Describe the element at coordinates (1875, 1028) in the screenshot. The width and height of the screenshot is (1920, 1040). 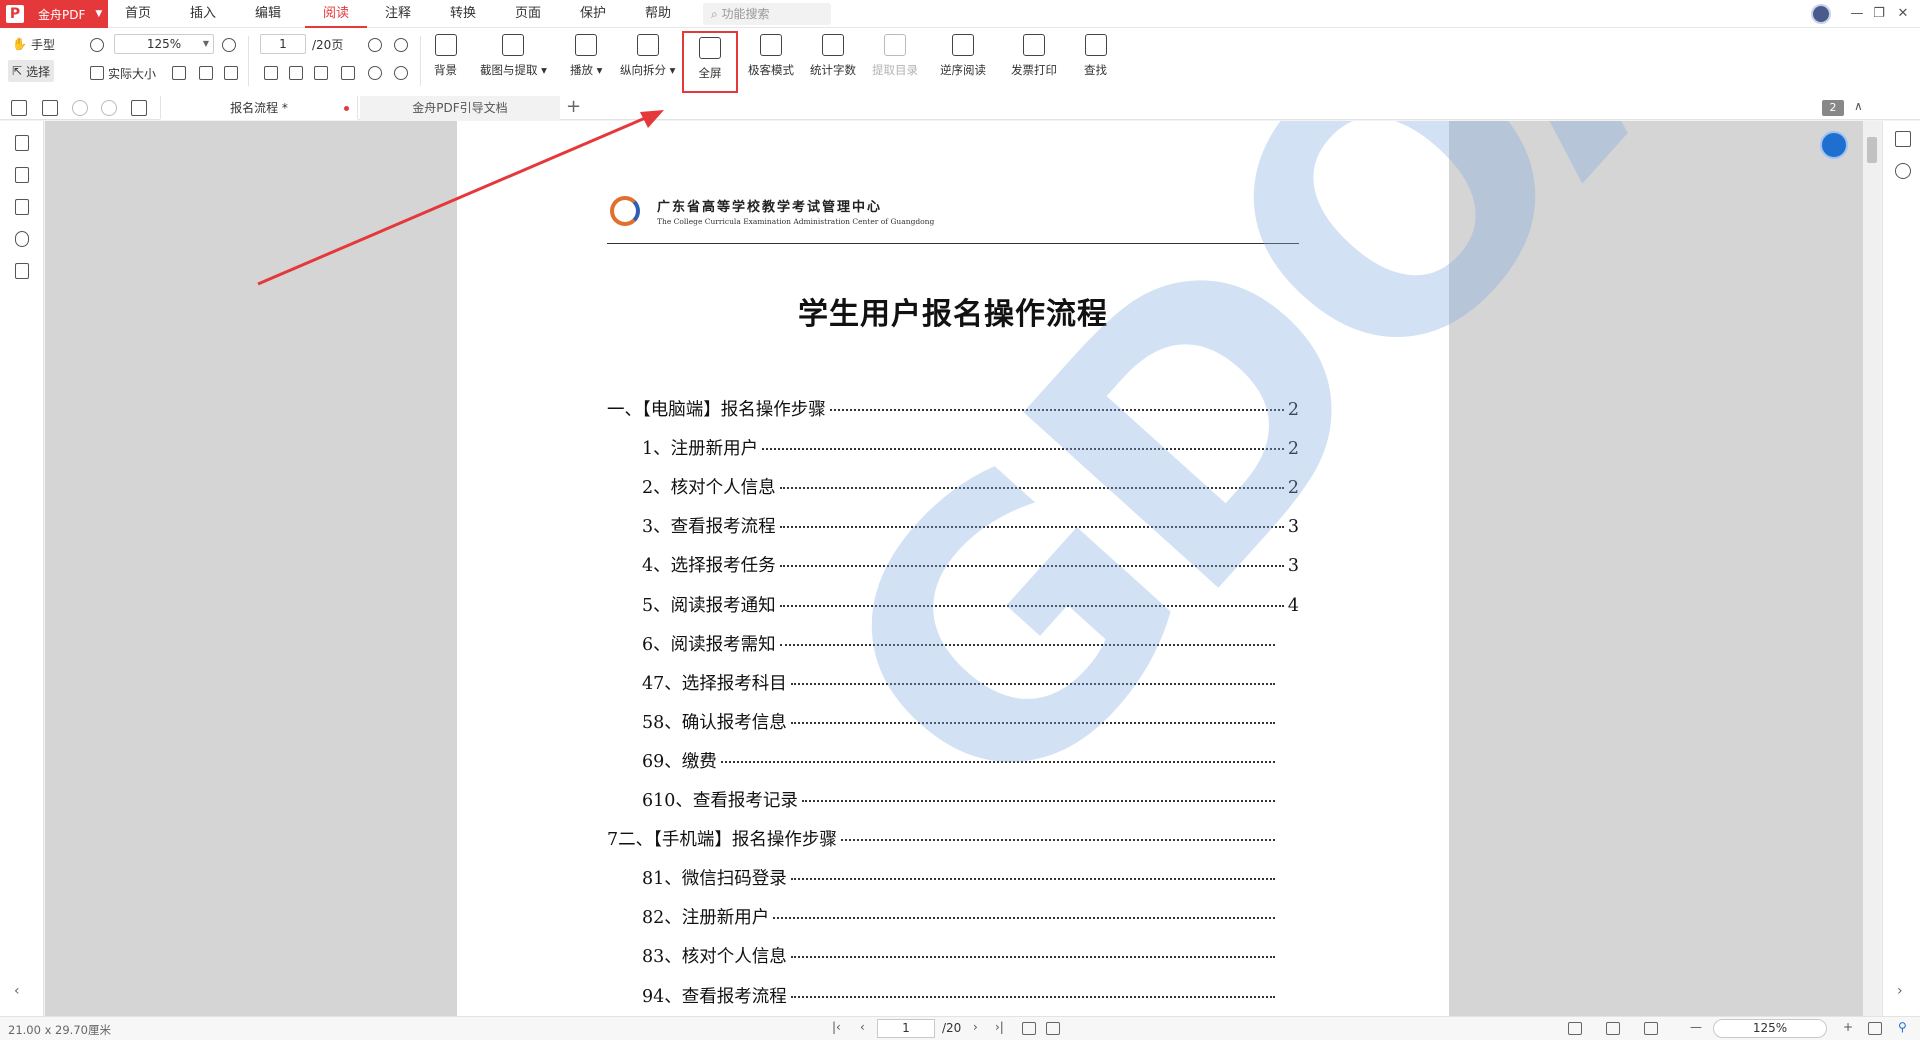
I see `fit-icon` at that location.